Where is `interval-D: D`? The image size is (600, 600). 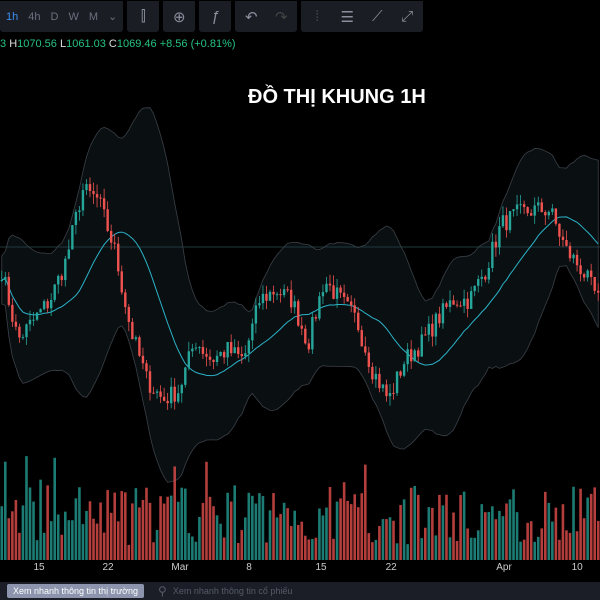 interval-D: D is located at coordinates (55, 17).